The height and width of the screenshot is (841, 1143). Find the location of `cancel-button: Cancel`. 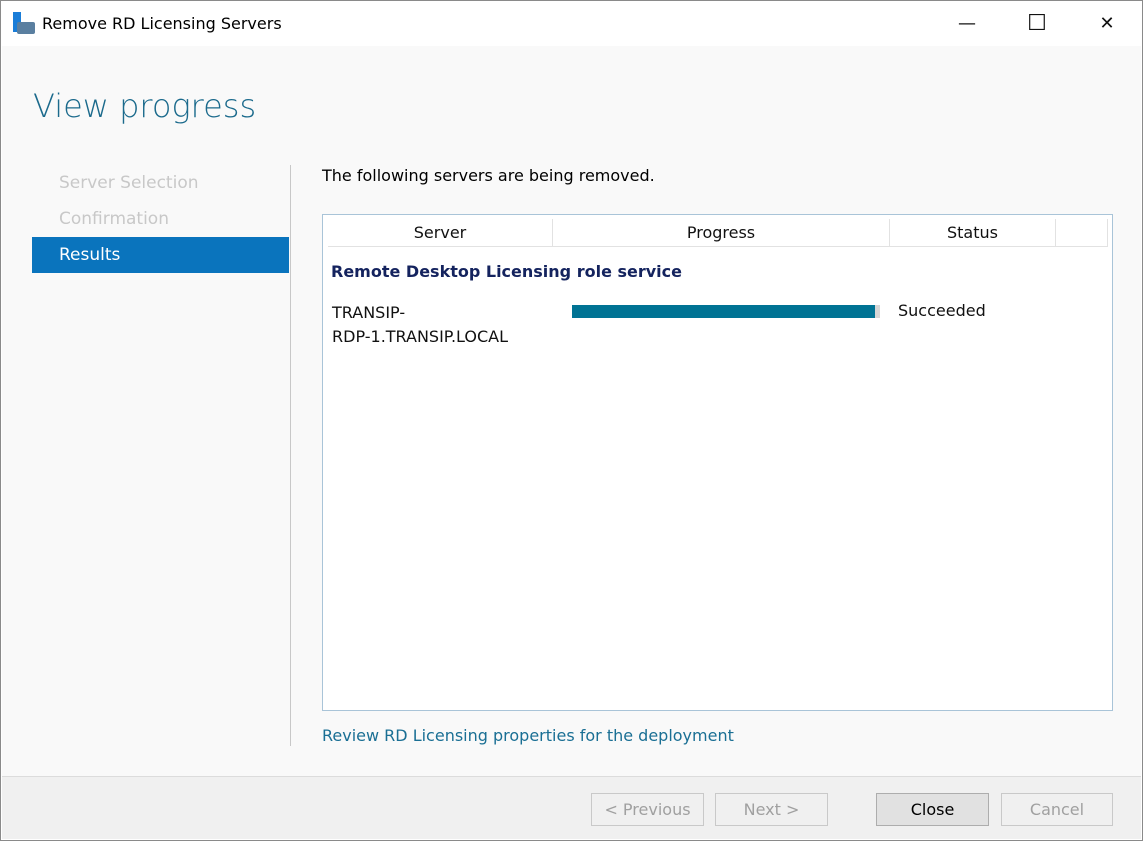

cancel-button: Cancel is located at coordinates (1057, 809).